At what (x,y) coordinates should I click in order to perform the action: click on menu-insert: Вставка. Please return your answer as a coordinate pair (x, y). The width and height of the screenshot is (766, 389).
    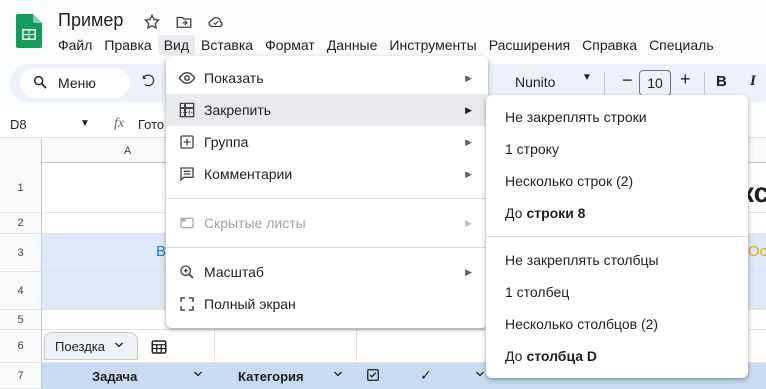
    Looking at the image, I should click on (227, 45).